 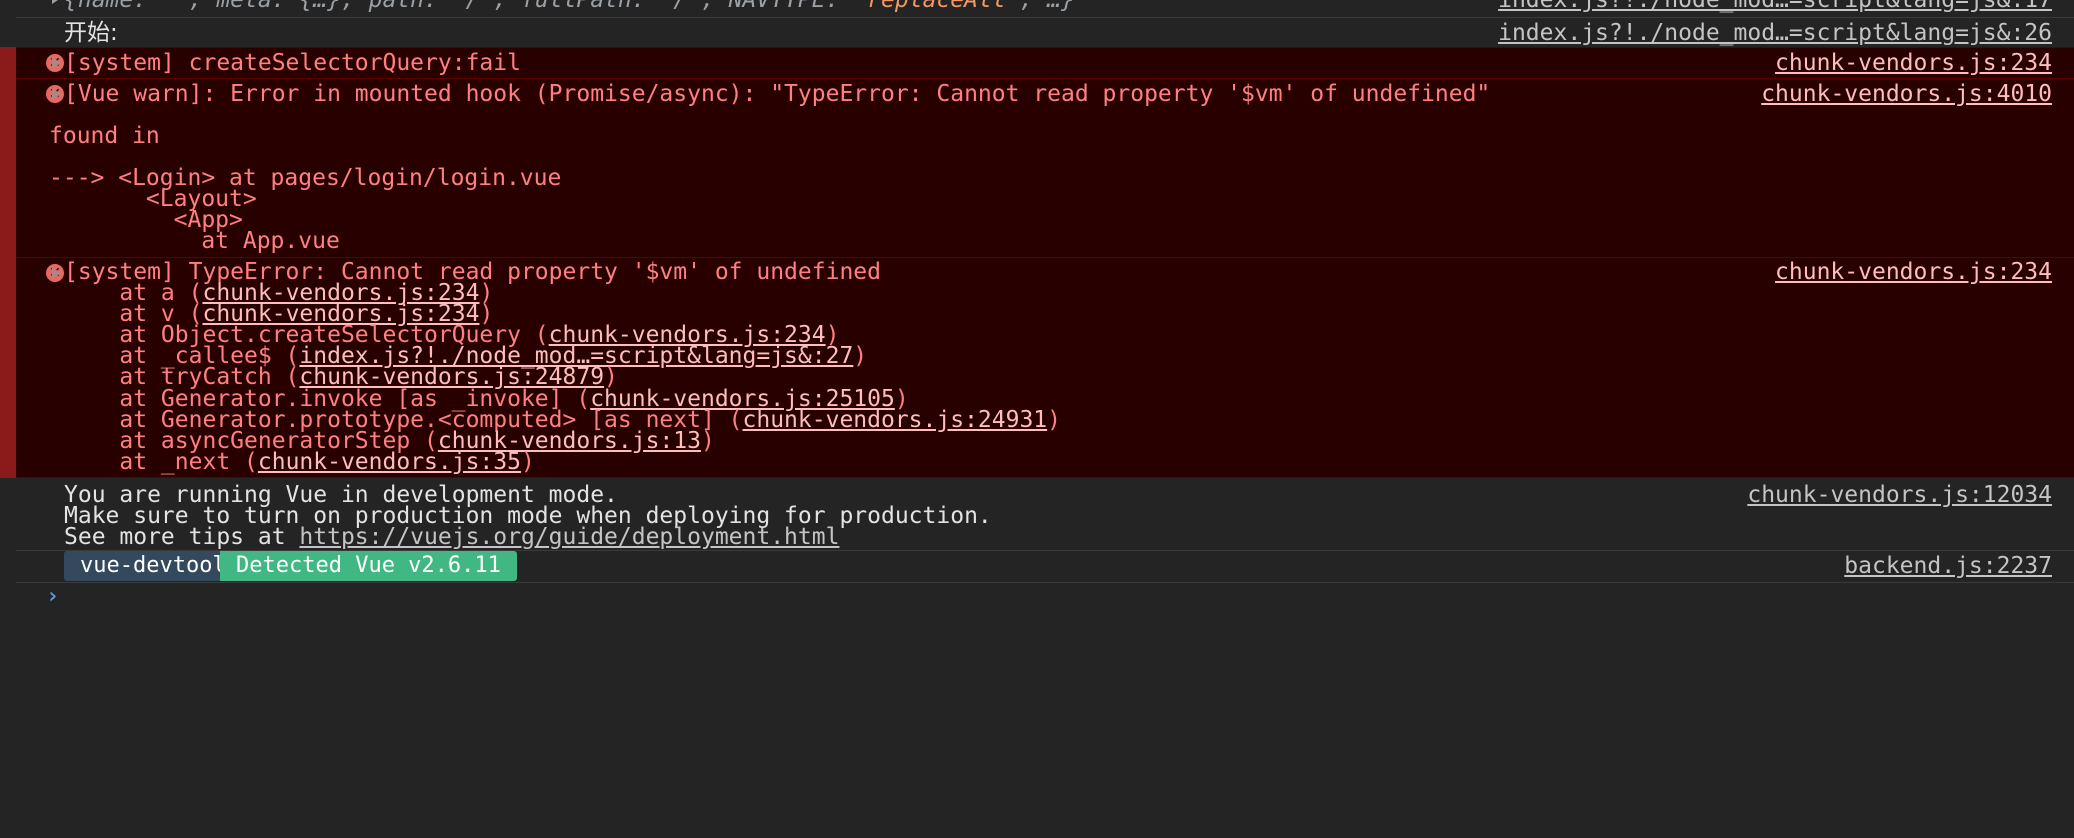 What do you see at coordinates (104, 136) in the screenshot?
I see `found-in-label: found in` at bounding box center [104, 136].